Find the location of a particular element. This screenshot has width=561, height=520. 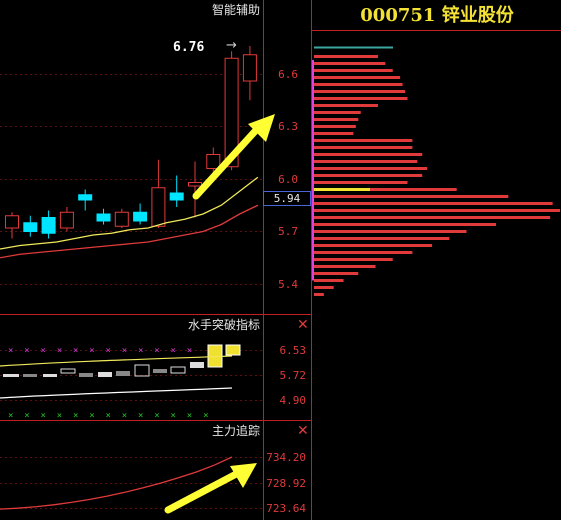

price-tick: 5.7 is located at coordinates (288, 231).